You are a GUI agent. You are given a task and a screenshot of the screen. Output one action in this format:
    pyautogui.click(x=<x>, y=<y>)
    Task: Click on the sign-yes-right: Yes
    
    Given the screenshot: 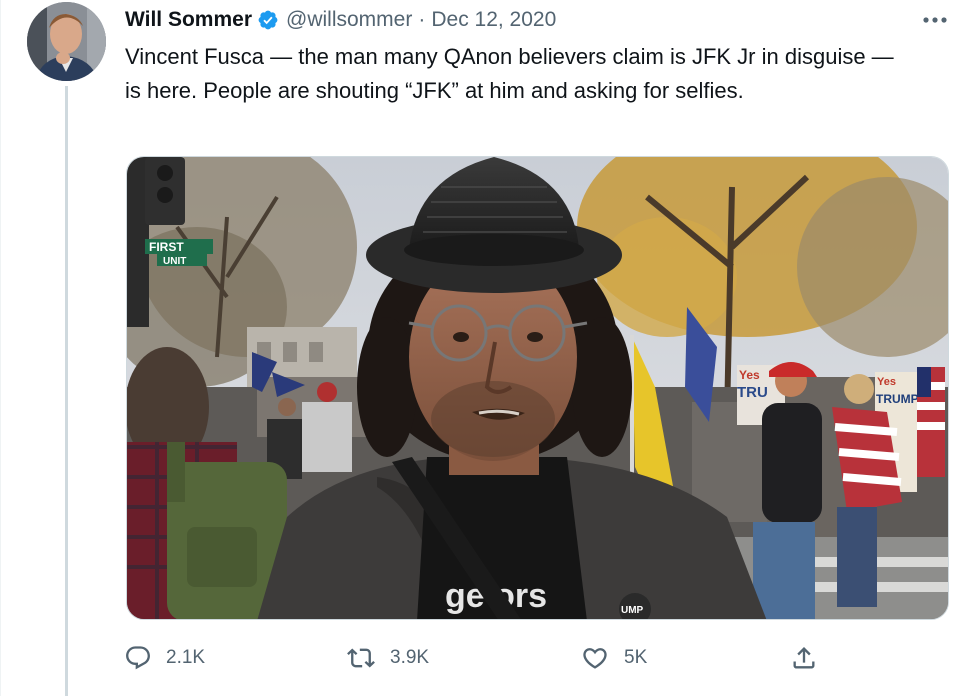 What is the action you would take?
    pyautogui.click(x=886, y=382)
    